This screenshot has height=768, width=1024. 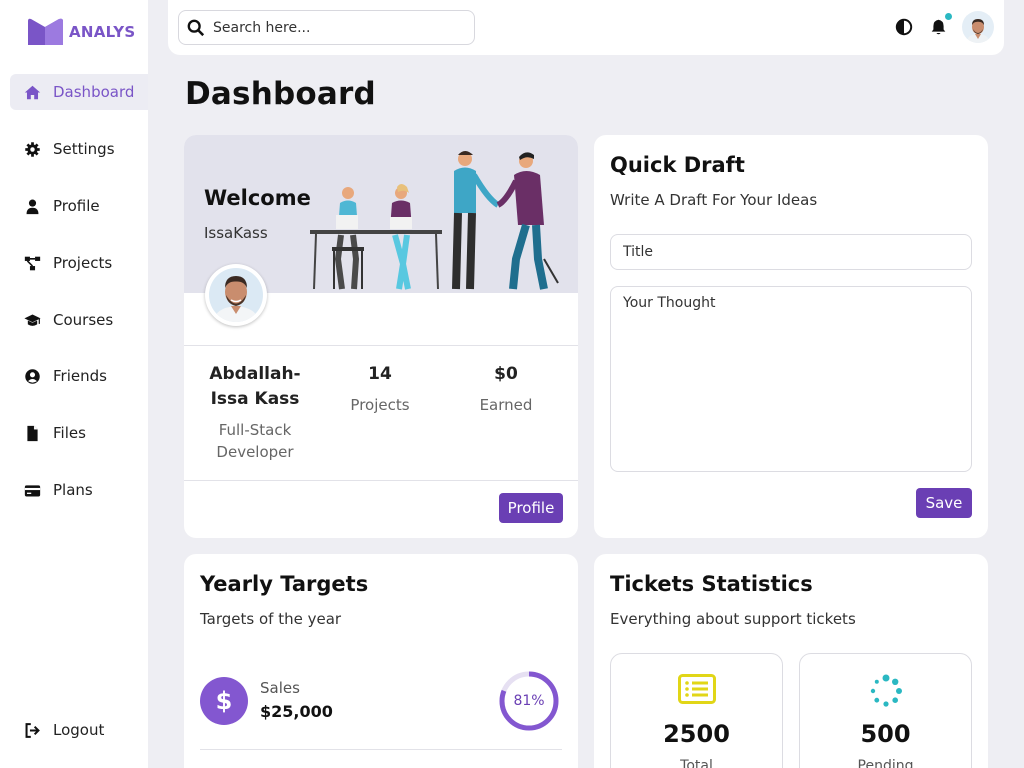 What do you see at coordinates (236, 233) in the screenshot?
I see `welcome-username: IssaKass` at bounding box center [236, 233].